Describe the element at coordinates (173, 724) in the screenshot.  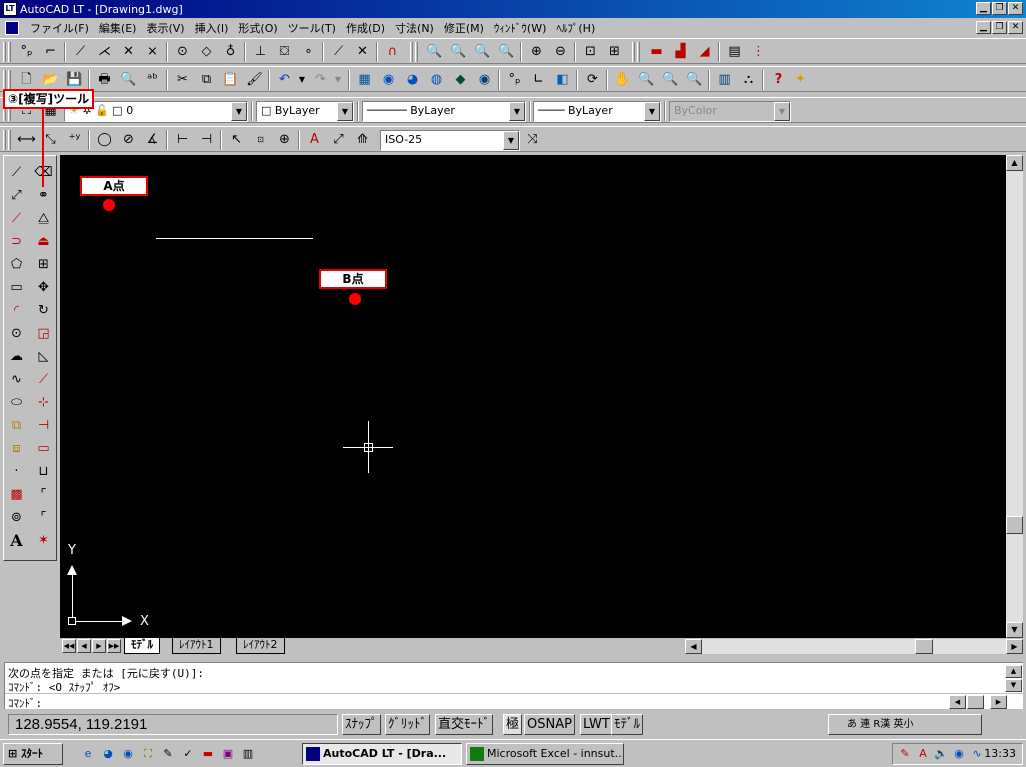
I see `coordinates-readout: 128.9554, 119.2191` at that location.